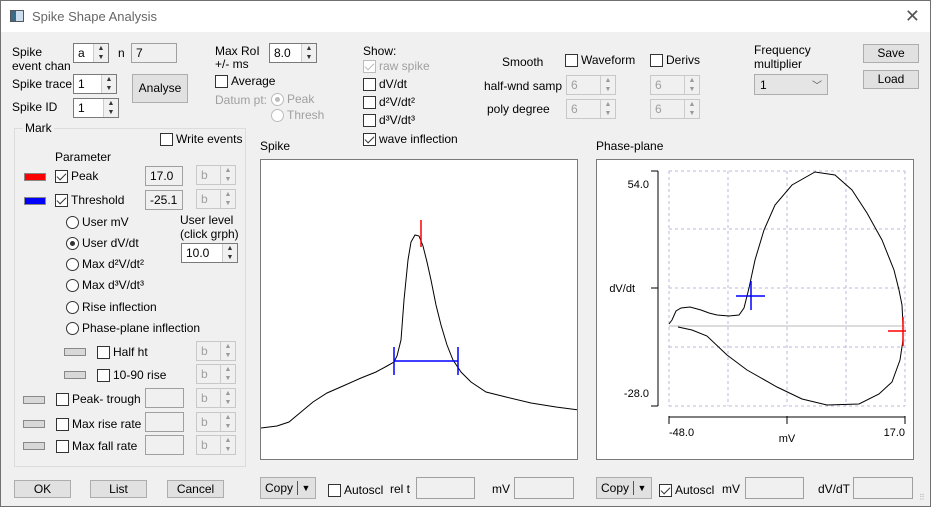 The width and height of the screenshot is (931, 507). I want to click on analyse-button: Analyse, so click(160, 88).